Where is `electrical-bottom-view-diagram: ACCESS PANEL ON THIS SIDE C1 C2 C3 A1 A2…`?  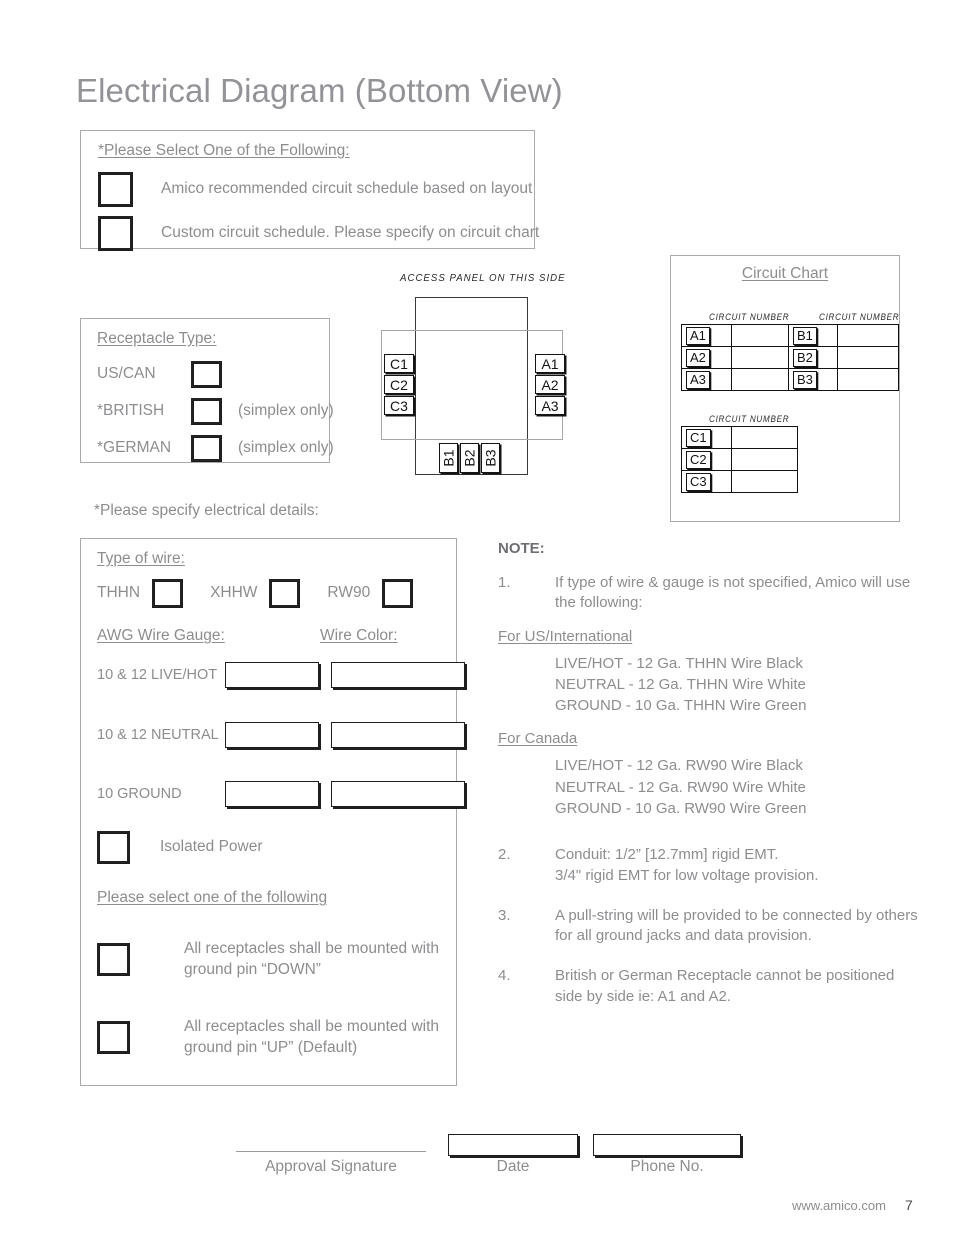 electrical-bottom-view-diagram: ACCESS PANEL ON THIS SIDE C1 C2 C3 A1 A2… is located at coordinates (475, 380).